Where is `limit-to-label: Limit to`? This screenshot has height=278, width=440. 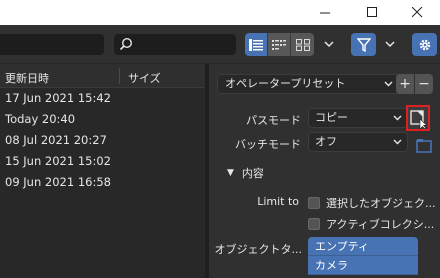
limit-to-label: Limit to is located at coordinates (278, 201).